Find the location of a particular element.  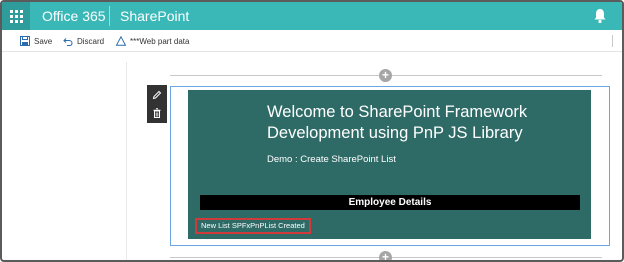

discard-label: Discard is located at coordinates (91, 41).